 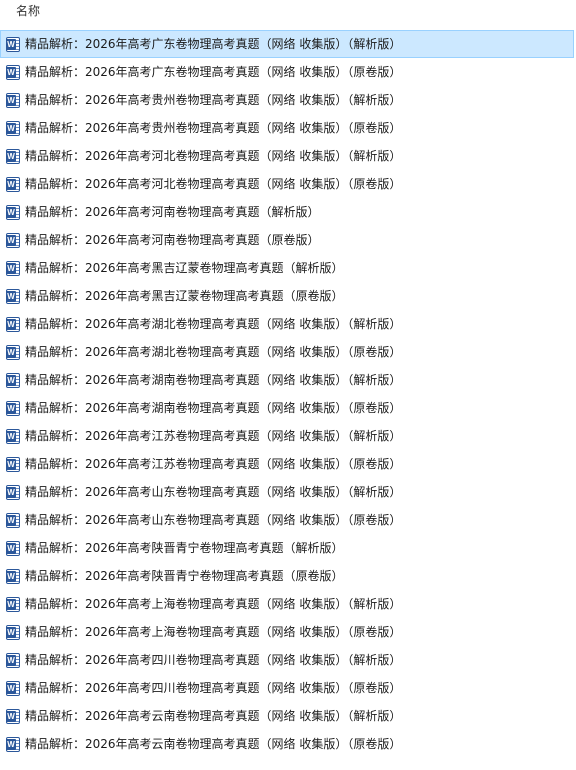 I want to click on file-row: W 精品解析：2026年高考湖南卷物理高考真题（网络 收集版）（原卷版）, so click(x=287, y=408).